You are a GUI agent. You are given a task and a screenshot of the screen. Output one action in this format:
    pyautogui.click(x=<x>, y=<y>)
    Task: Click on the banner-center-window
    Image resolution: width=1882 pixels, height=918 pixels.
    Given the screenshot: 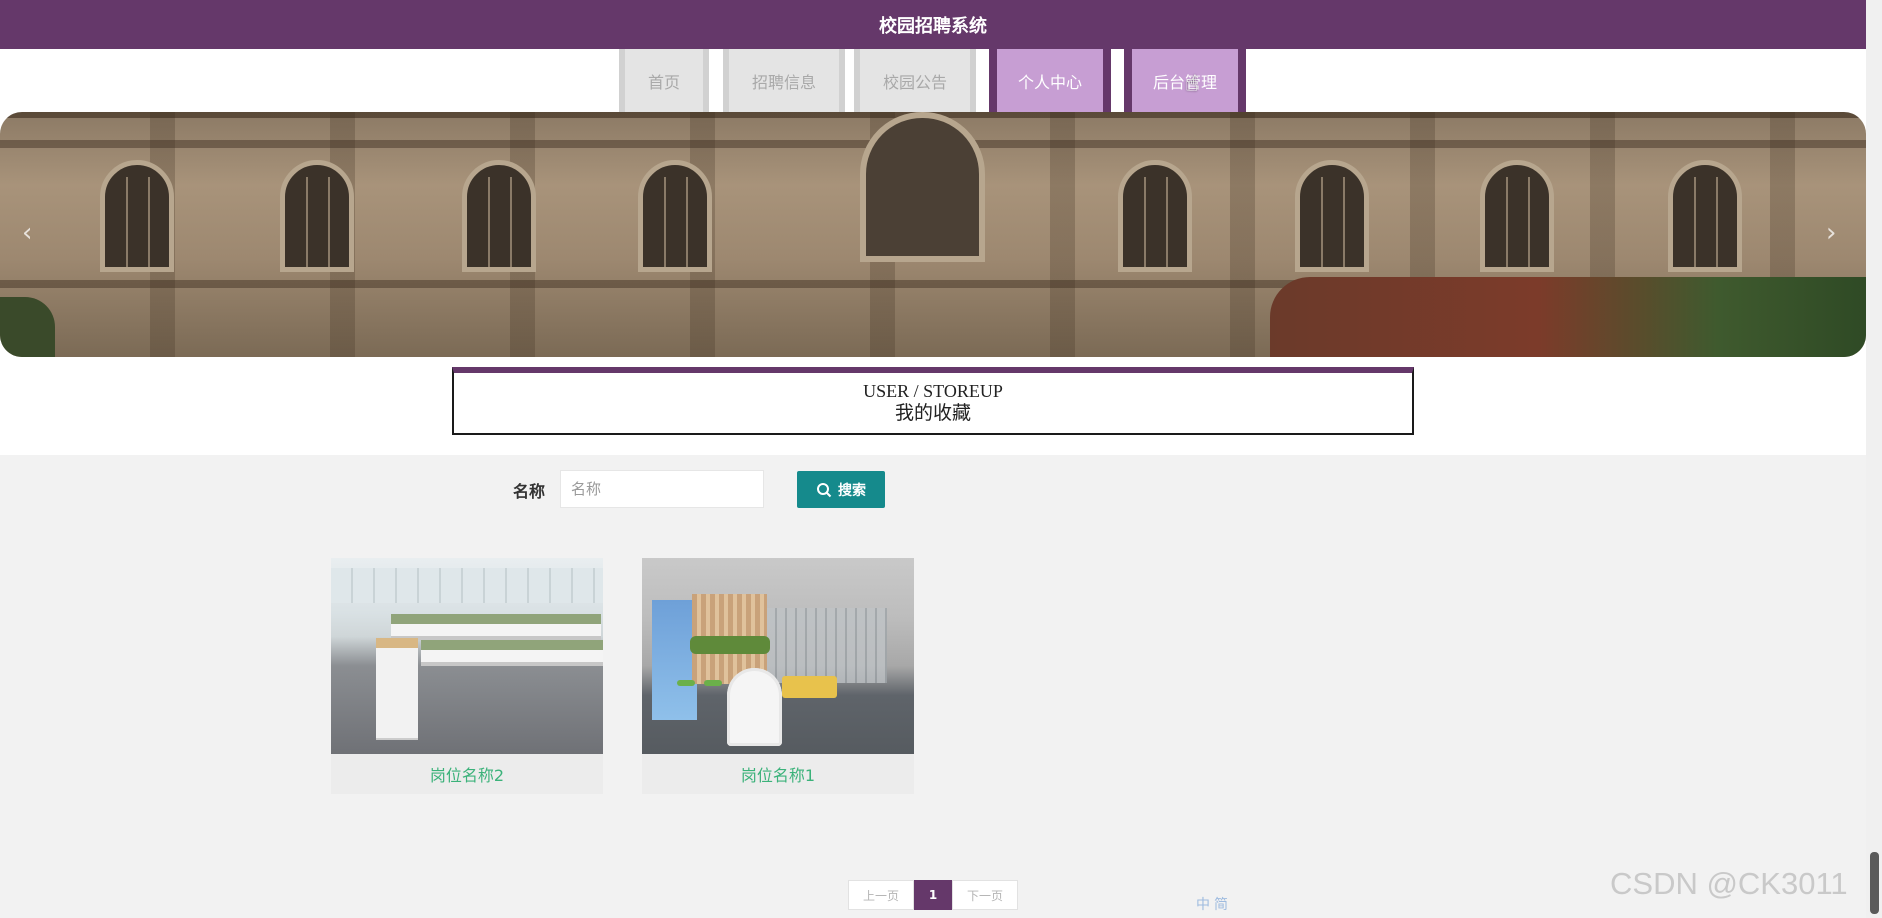 What is the action you would take?
    pyautogui.click(x=922, y=187)
    